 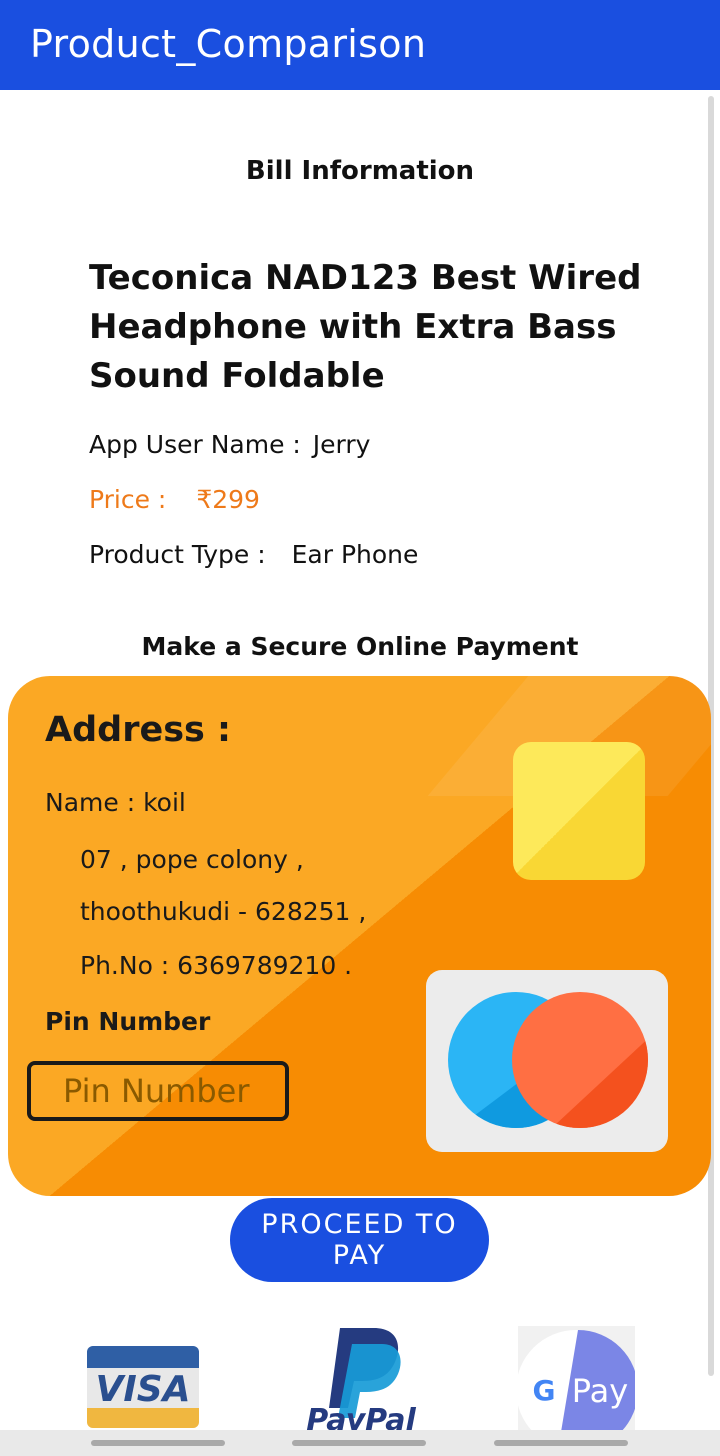 I want to click on price-label: Price :, so click(x=128, y=499).